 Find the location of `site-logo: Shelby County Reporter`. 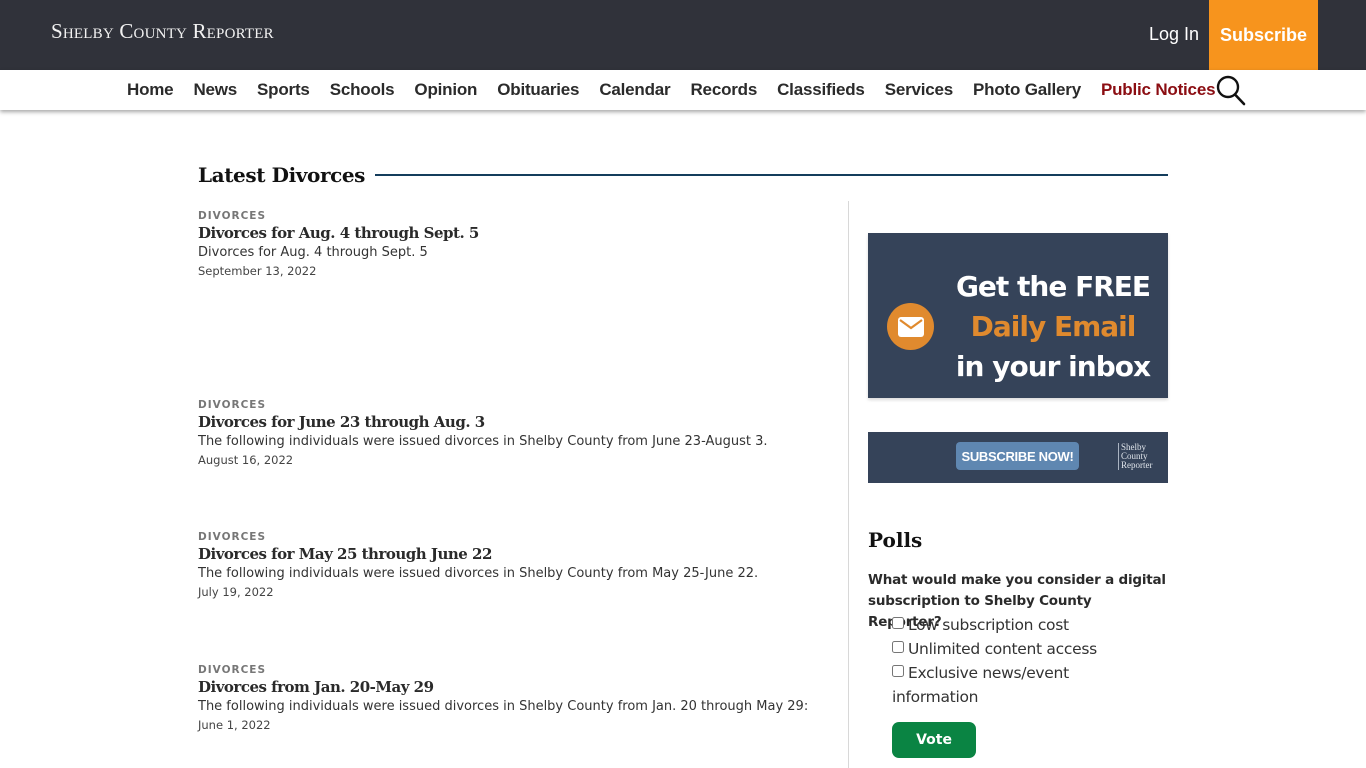

site-logo: Shelby County Reporter is located at coordinates (162, 31).